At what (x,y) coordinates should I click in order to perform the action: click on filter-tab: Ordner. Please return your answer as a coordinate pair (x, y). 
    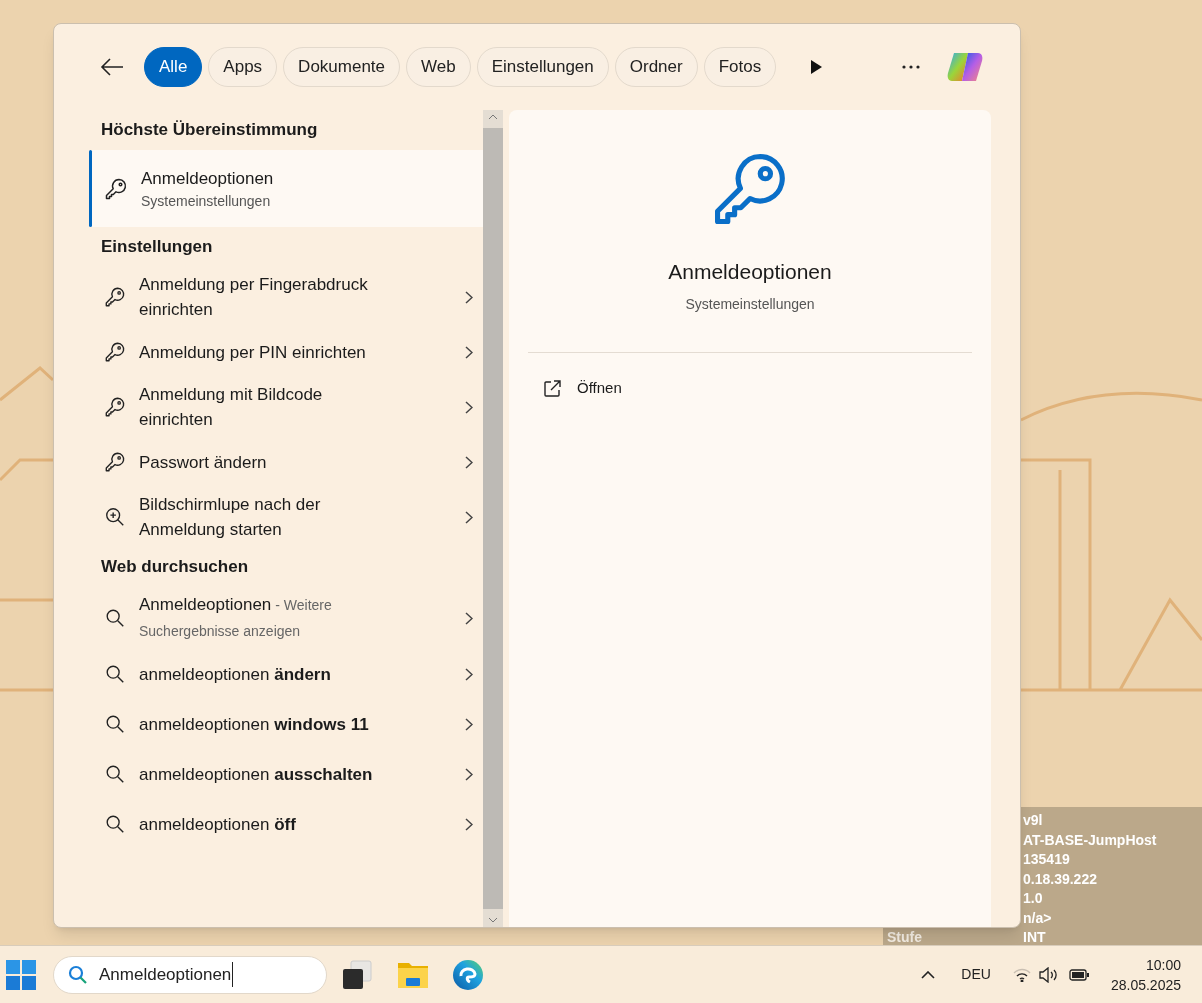
    Looking at the image, I should click on (656, 67).